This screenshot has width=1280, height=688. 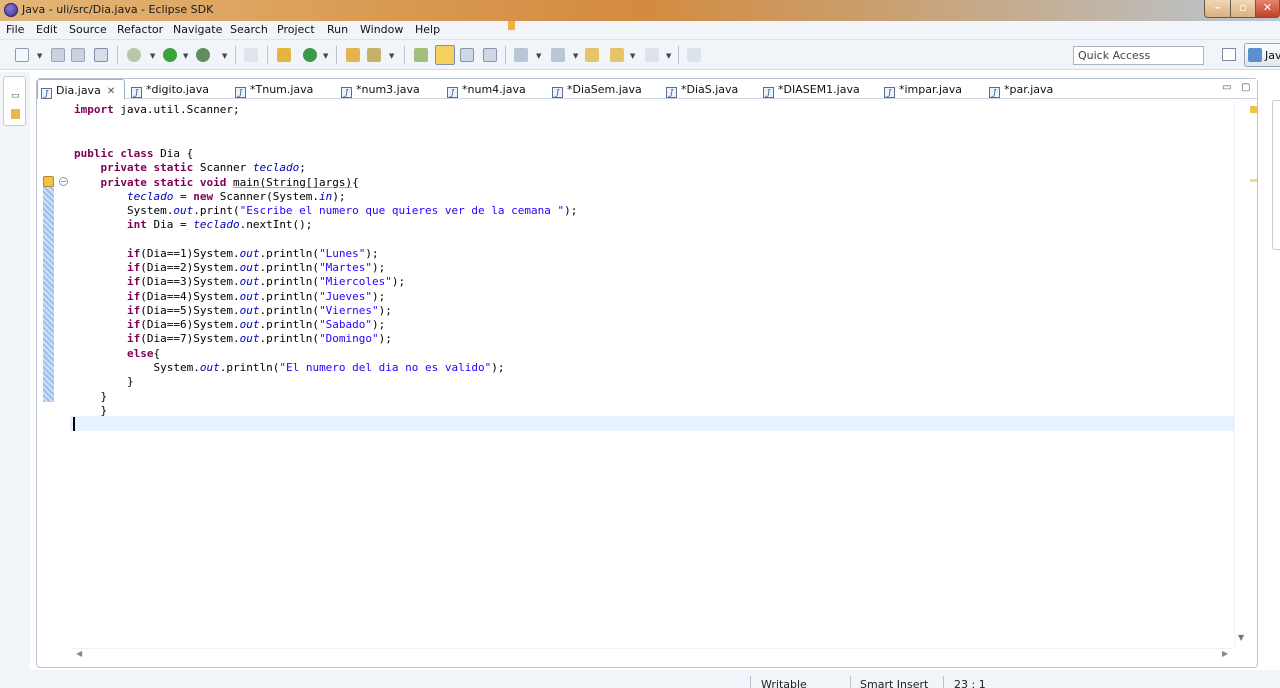 I want to click on insert-mode-status: Smart Insert, so click(x=894, y=683).